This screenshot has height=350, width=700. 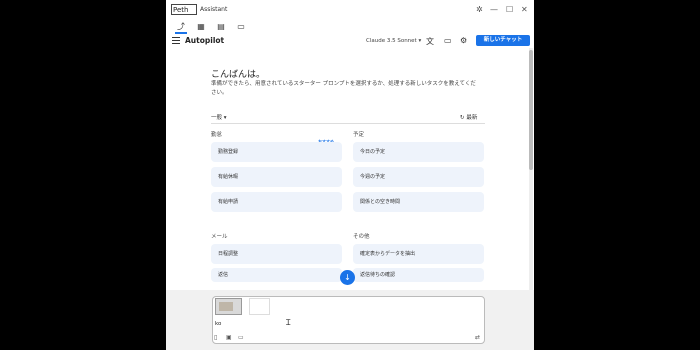 What do you see at coordinates (468, 117) in the screenshot?
I see `refresh-button: ↻ 最新` at bounding box center [468, 117].